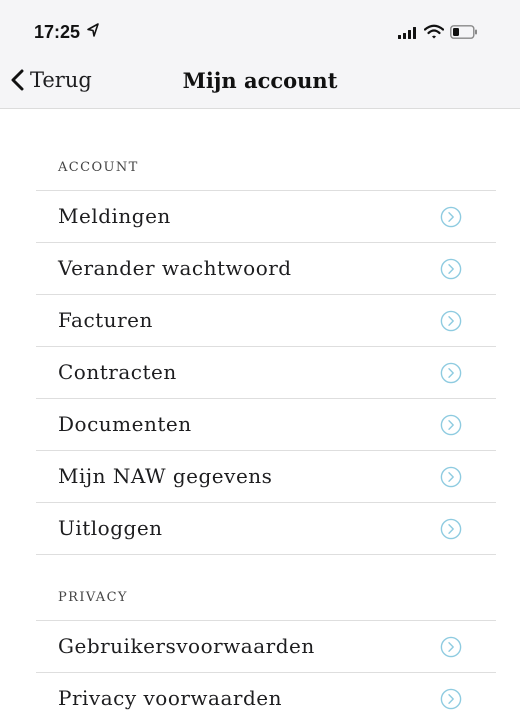 The height and width of the screenshot is (724, 520). What do you see at coordinates (266, 320) in the screenshot?
I see `list-item-facturen: Facturen` at bounding box center [266, 320].